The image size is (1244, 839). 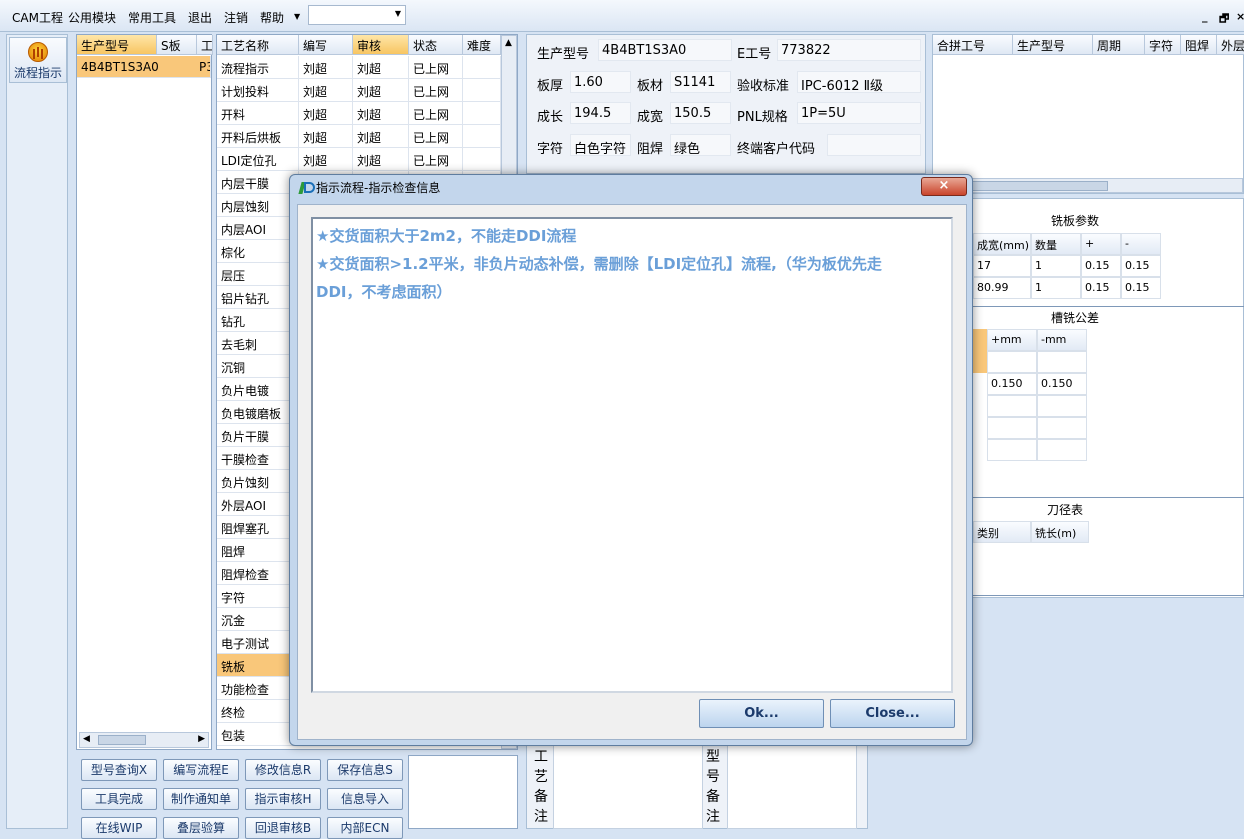 I want to click on process-name-cell: LDI定位孔, so click(x=258, y=159).